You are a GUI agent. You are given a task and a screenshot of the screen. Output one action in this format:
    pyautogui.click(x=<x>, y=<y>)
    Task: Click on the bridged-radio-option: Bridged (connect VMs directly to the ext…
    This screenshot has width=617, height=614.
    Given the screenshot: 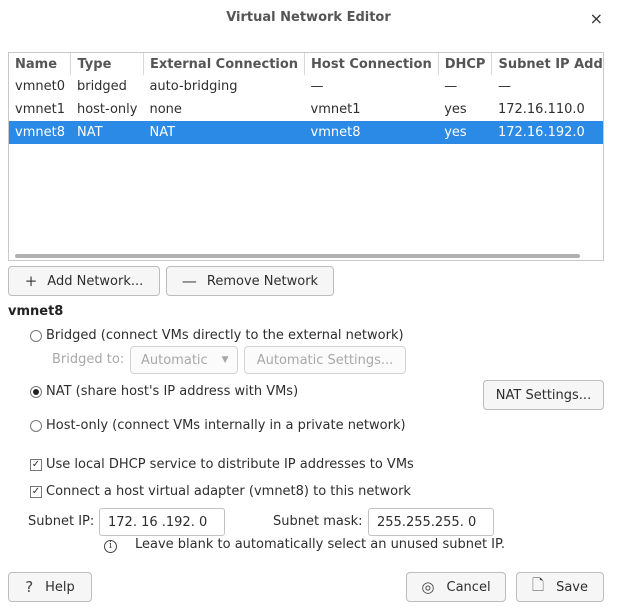 What is the action you would take?
    pyautogui.click(x=217, y=335)
    